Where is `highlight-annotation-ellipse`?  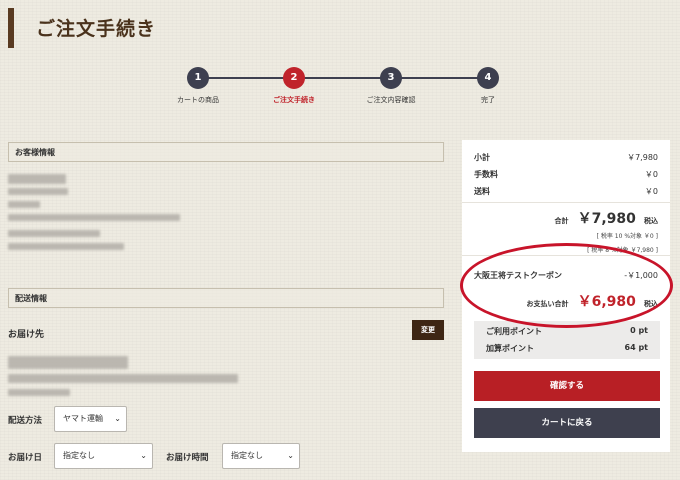
highlight-annotation-ellipse is located at coordinates (566, 285).